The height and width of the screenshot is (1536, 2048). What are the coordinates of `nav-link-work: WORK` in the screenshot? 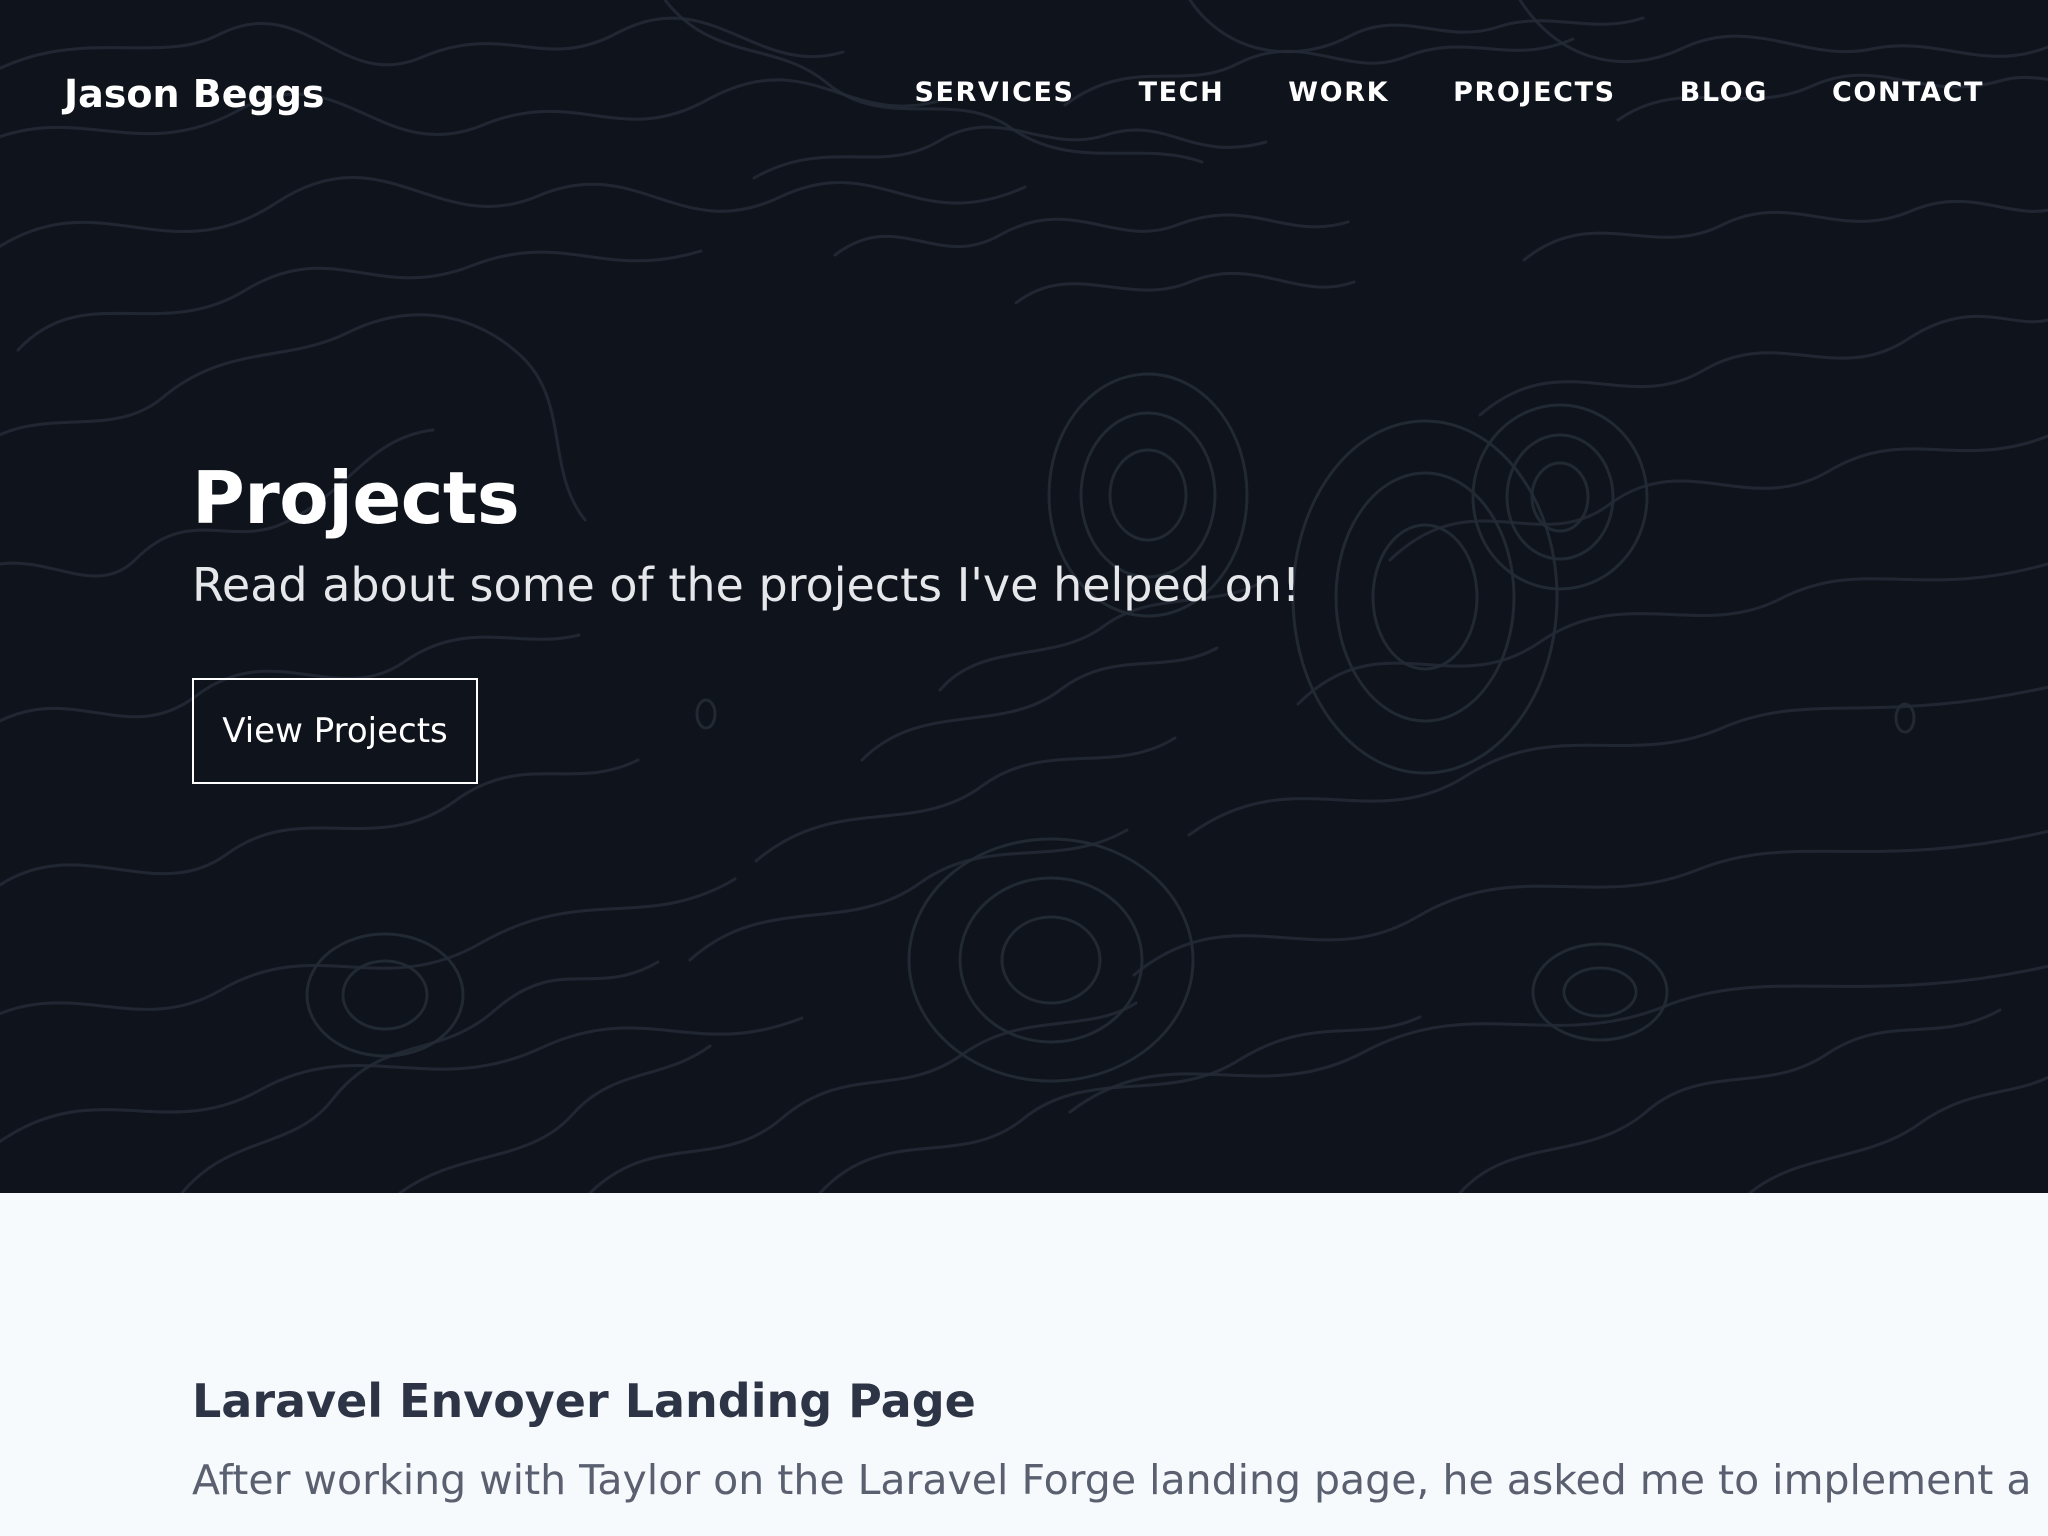 It's located at (1338, 93).